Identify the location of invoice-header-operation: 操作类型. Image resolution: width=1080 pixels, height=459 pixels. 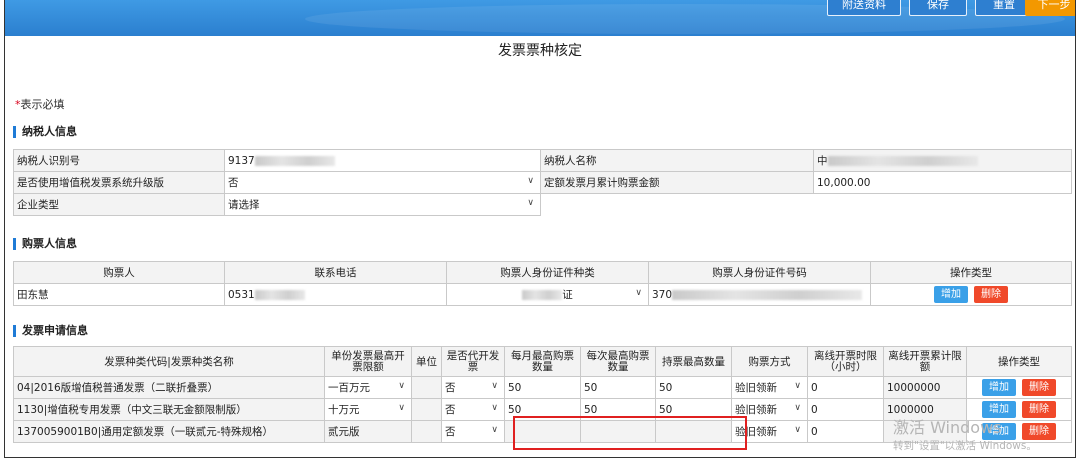
(1019, 361).